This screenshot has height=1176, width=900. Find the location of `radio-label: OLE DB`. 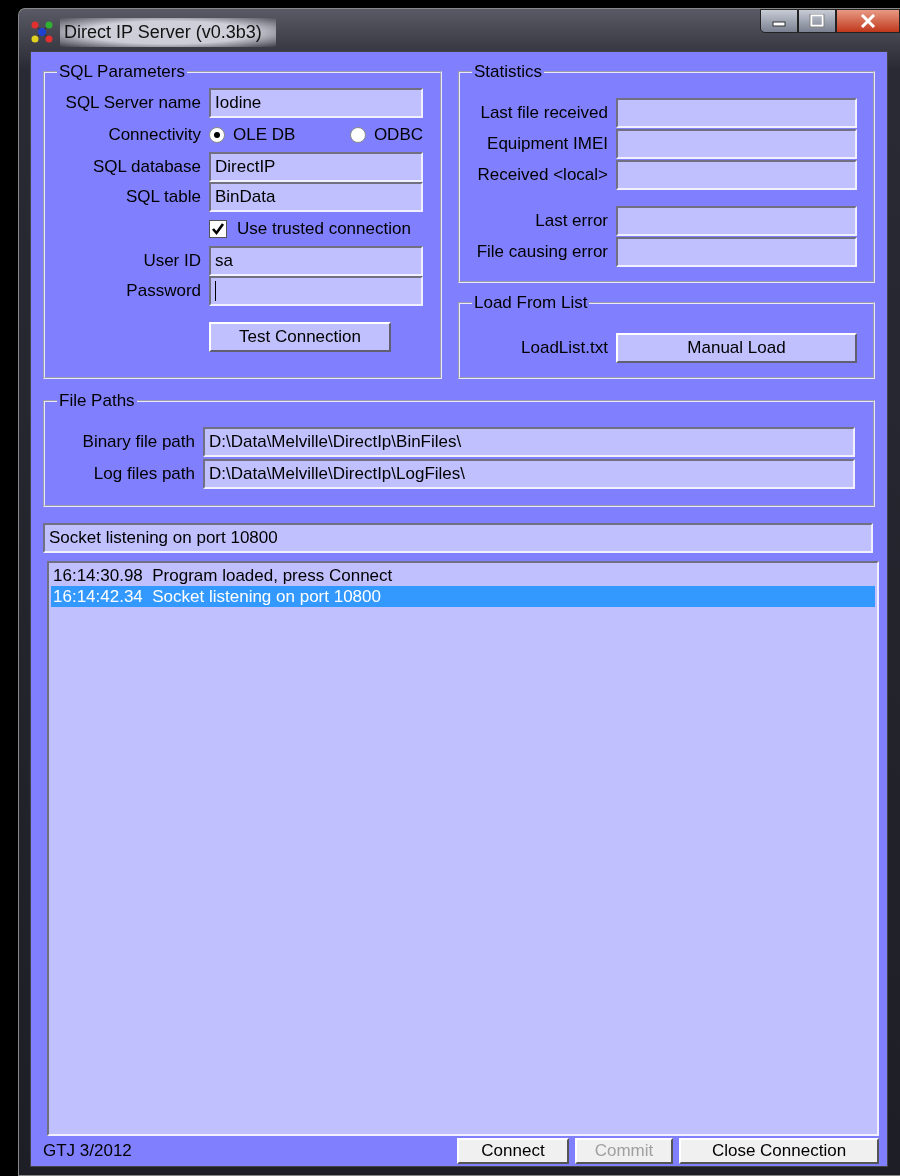

radio-label: OLE DB is located at coordinates (264, 135).